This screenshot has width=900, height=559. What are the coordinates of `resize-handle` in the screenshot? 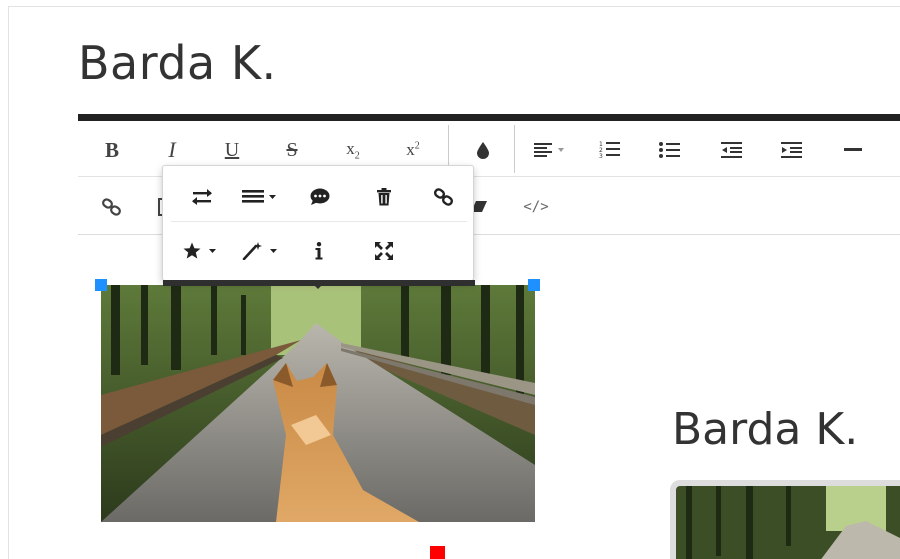 It's located at (437, 552).